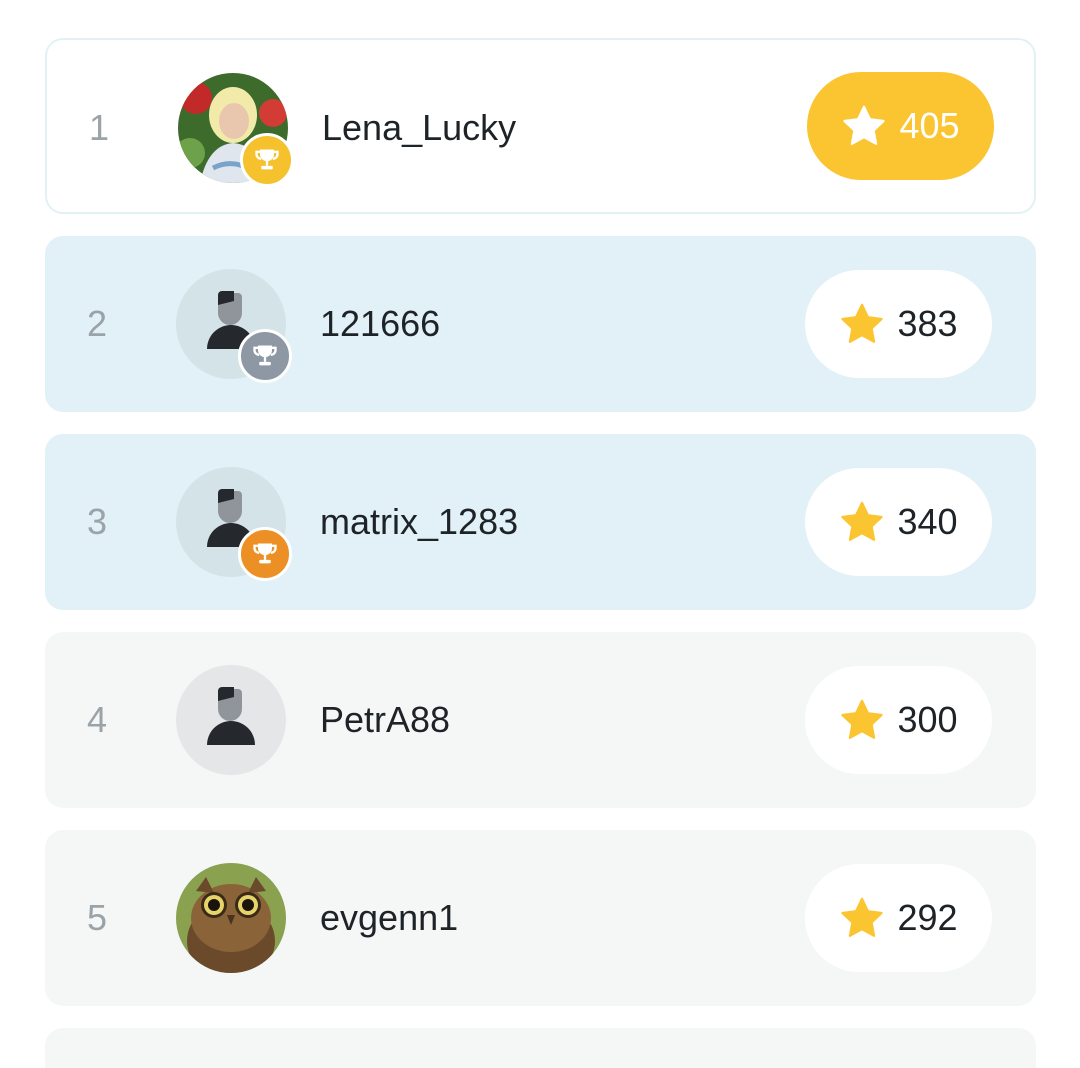  I want to click on player-name: PetrA88, so click(385, 719).